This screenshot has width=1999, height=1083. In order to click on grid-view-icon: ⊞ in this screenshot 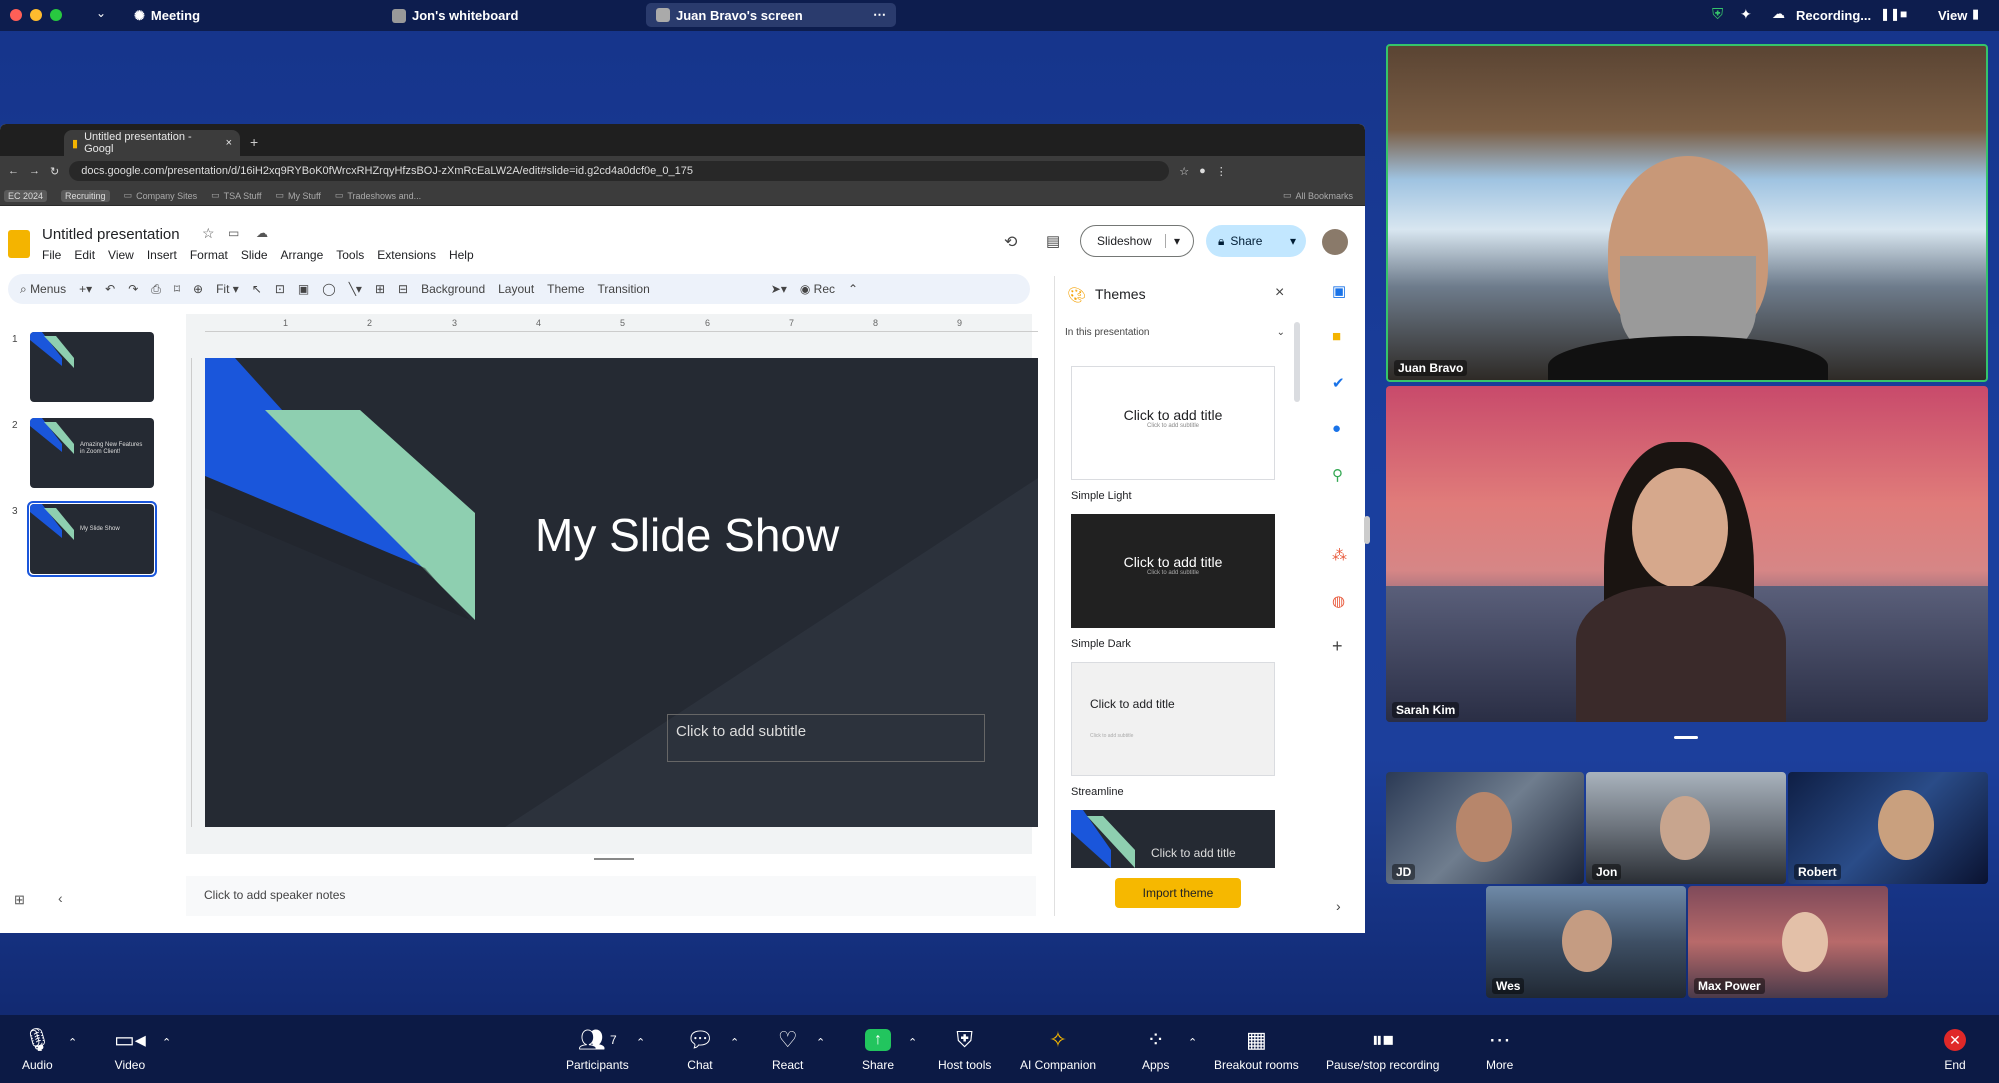, I will do `click(19, 900)`.